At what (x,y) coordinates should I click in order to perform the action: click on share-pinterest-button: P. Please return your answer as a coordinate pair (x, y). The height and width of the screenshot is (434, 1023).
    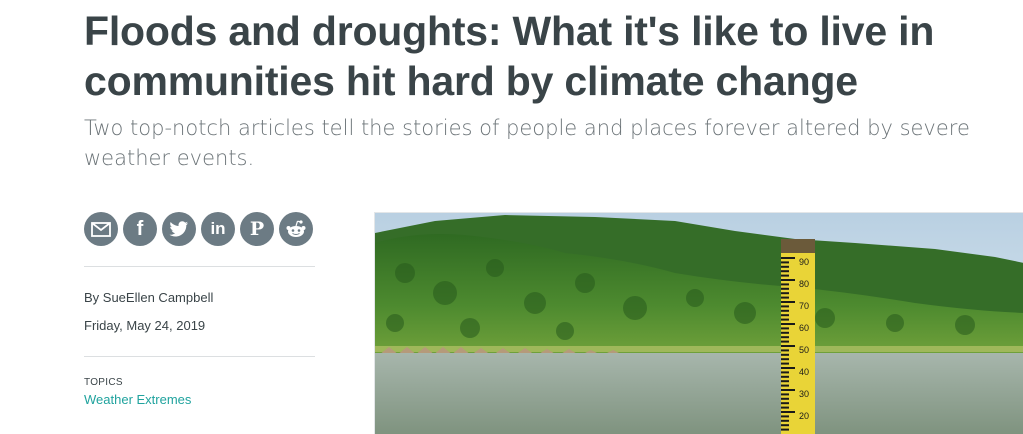
    Looking at the image, I should click on (257, 229).